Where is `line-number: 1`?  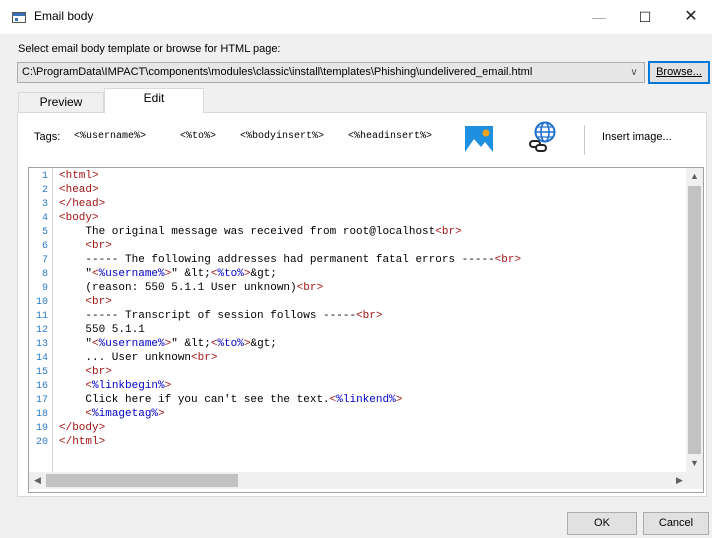 line-number: 1 is located at coordinates (44, 176).